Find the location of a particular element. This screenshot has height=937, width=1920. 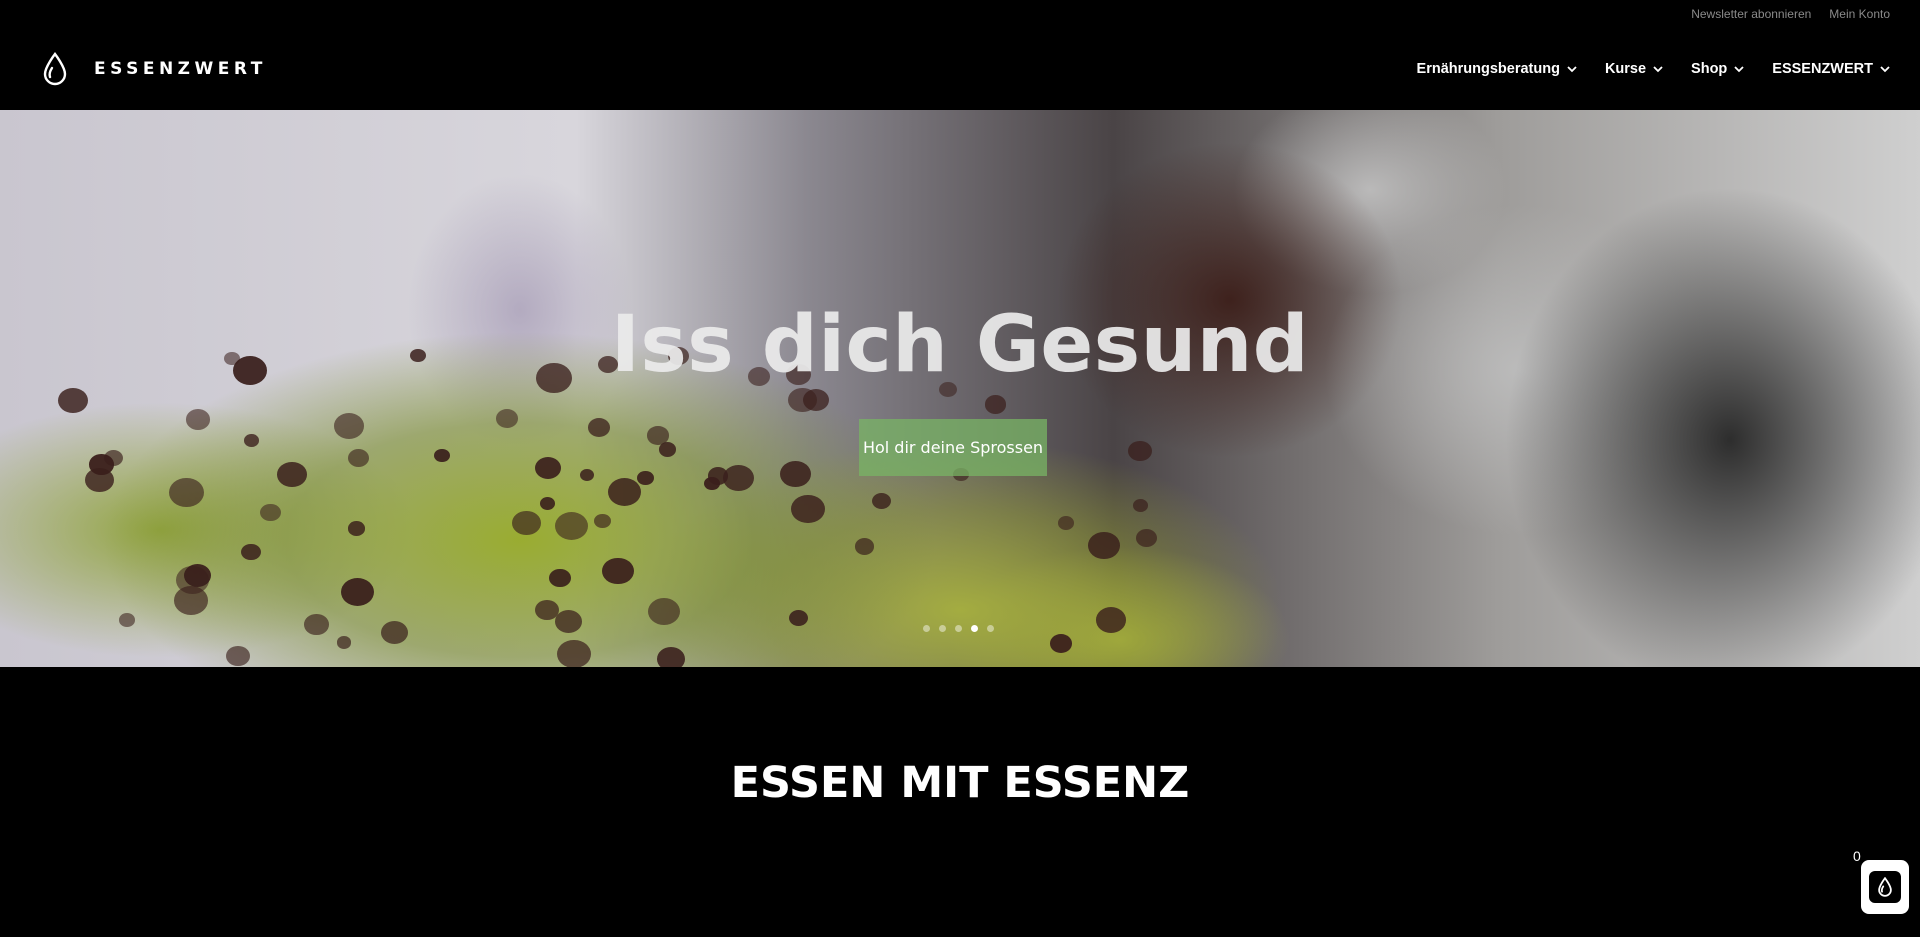

section-title: ESSEN MIT ESSENZ is located at coordinates (960, 783).